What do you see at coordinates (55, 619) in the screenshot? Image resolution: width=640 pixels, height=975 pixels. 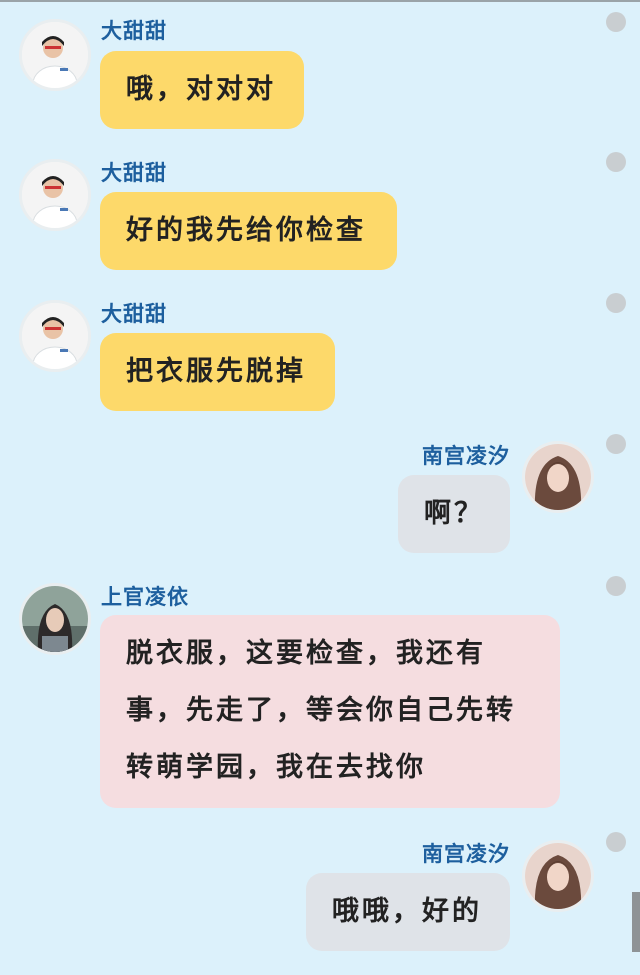 I see `woman-avatar` at bounding box center [55, 619].